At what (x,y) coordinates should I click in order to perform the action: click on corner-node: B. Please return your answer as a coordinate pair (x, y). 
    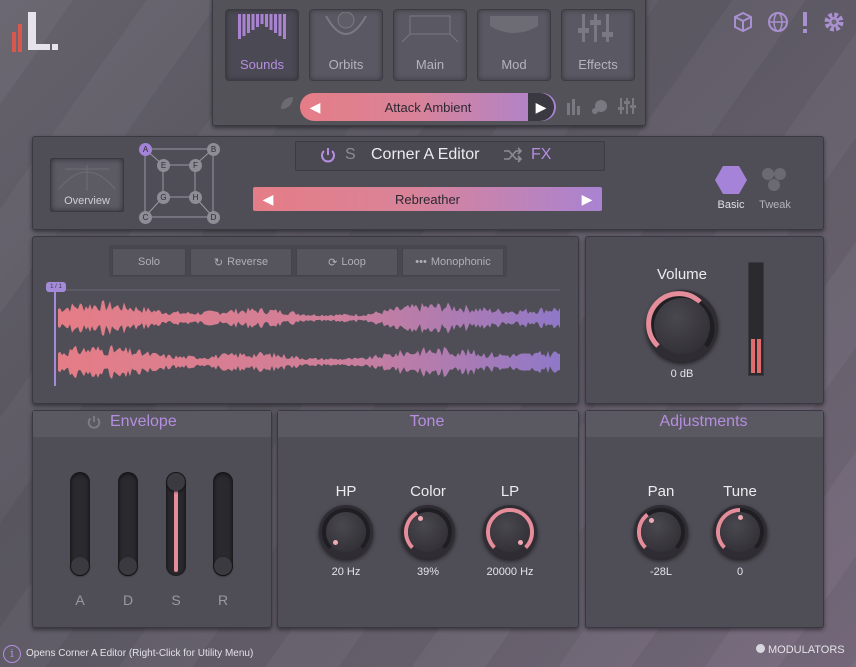
    Looking at the image, I should click on (213, 149).